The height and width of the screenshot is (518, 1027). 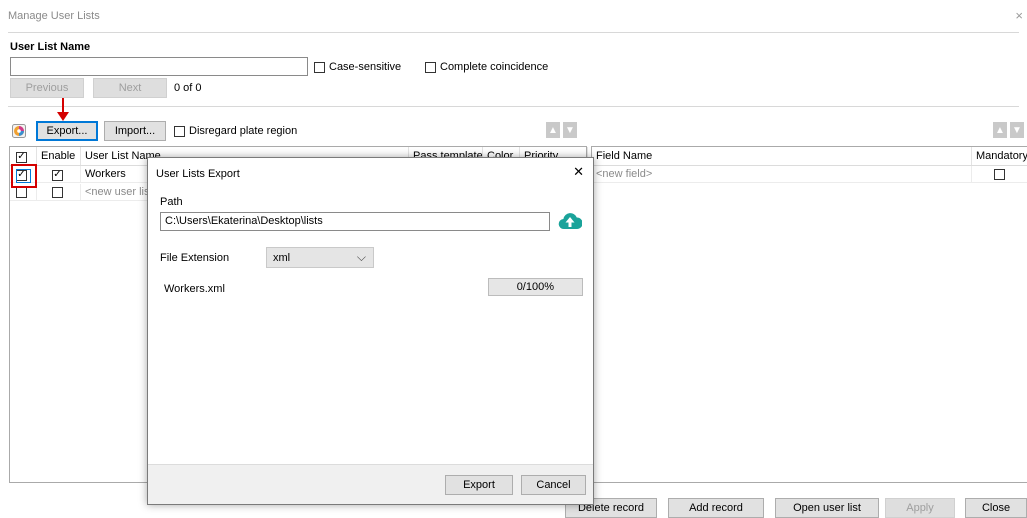 What do you see at coordinates (361, 257) in the screenshot?
I see `chevron-down-icon: ⌵` at bounding box center [361, 257].